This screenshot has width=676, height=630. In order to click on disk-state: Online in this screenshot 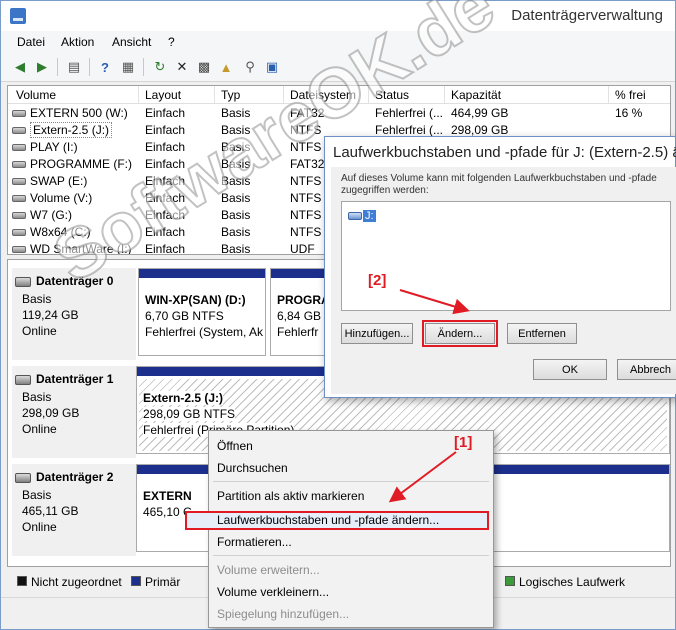, I will do `click(39, 331)`.